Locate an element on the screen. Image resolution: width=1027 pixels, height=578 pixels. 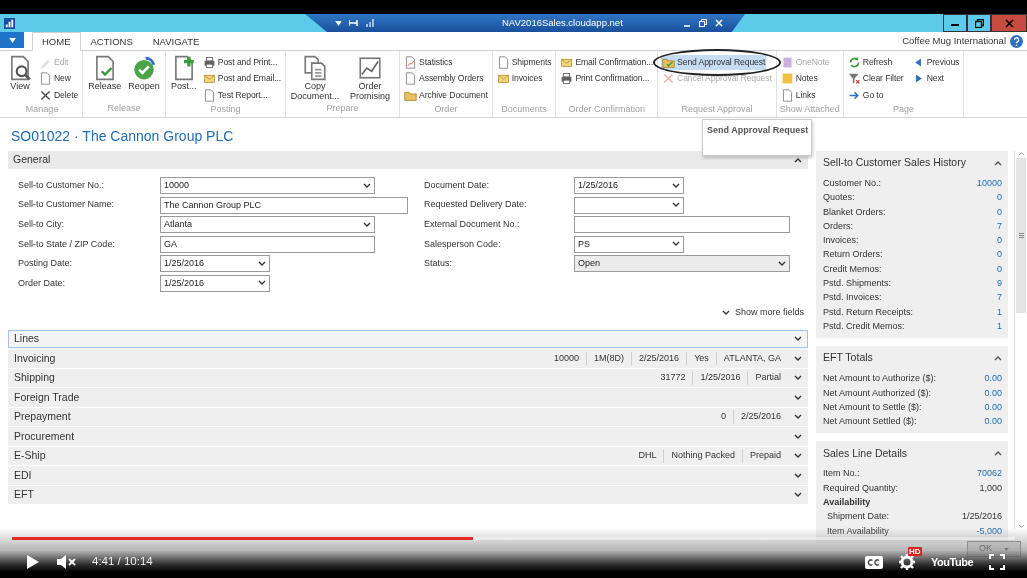
dropdown-field is located at coordinates (629, 205).